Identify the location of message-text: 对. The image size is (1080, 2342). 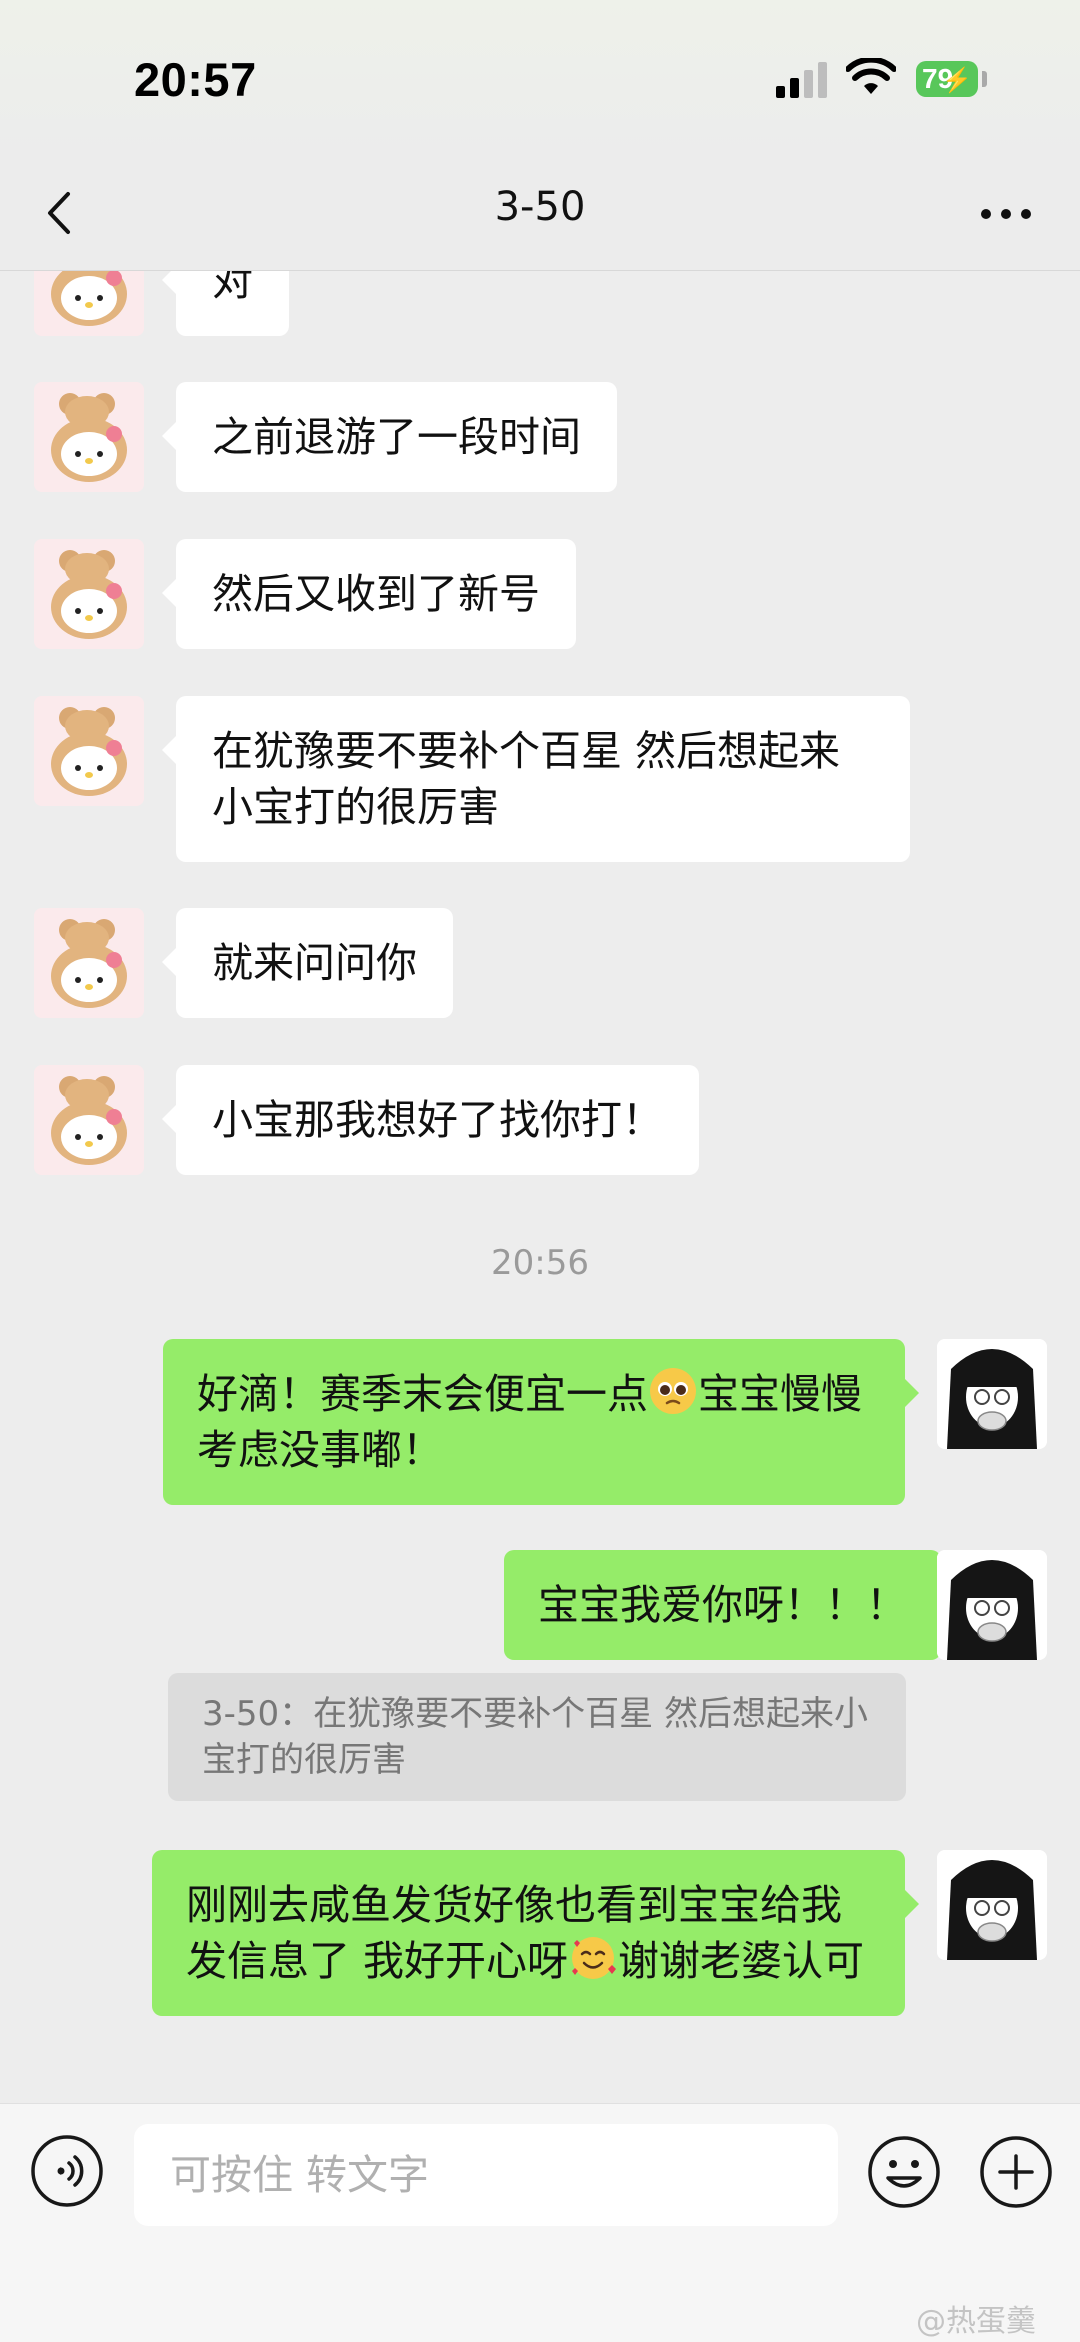
(232, 288).